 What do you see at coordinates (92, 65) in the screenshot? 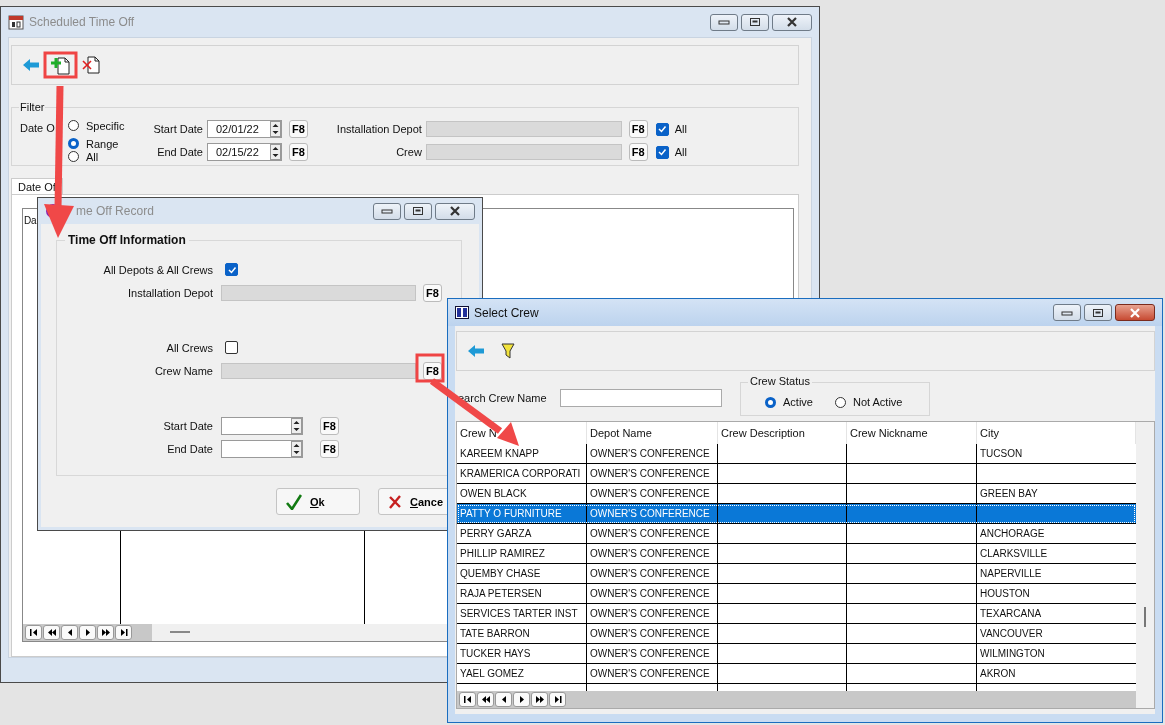
I see `delete-document-icon` at bounding box center [92, 65].